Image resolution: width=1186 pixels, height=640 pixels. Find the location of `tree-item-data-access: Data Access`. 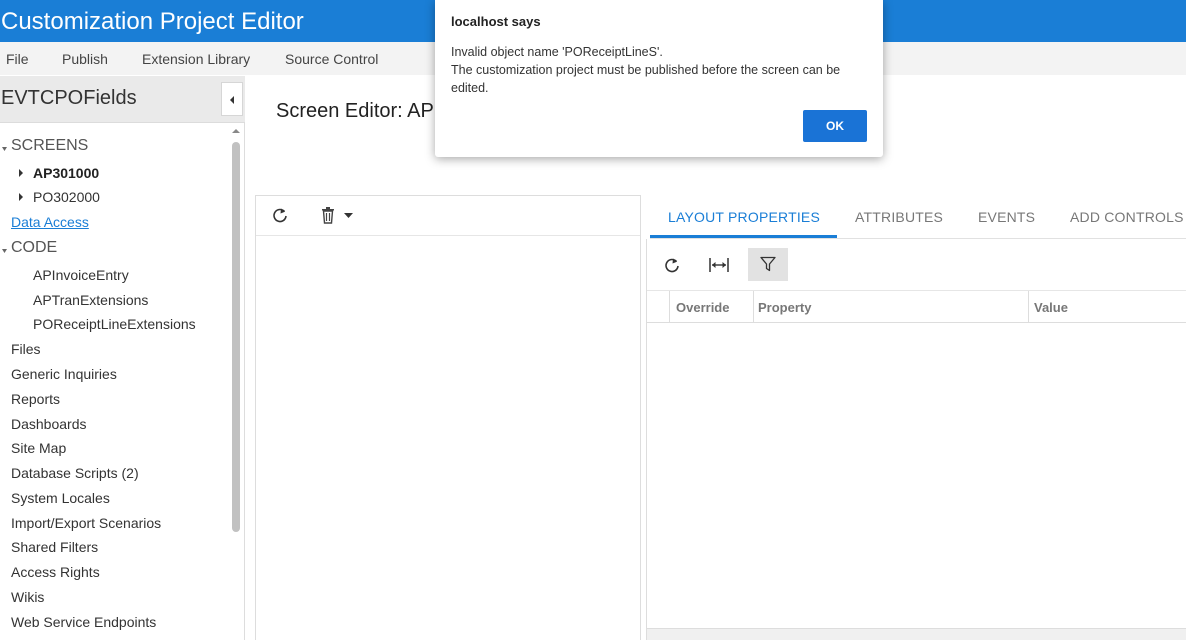

tree-item-data-access: Data Access is located at coordinates (50, 222).